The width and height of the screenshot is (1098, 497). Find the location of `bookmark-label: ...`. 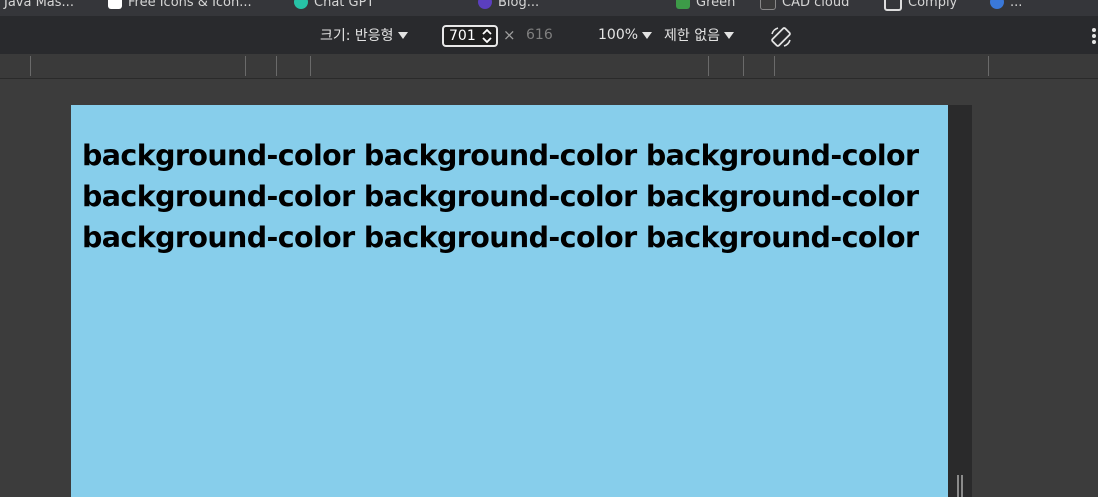

bookmark-label: ... is located at coordinates (1016, 5).